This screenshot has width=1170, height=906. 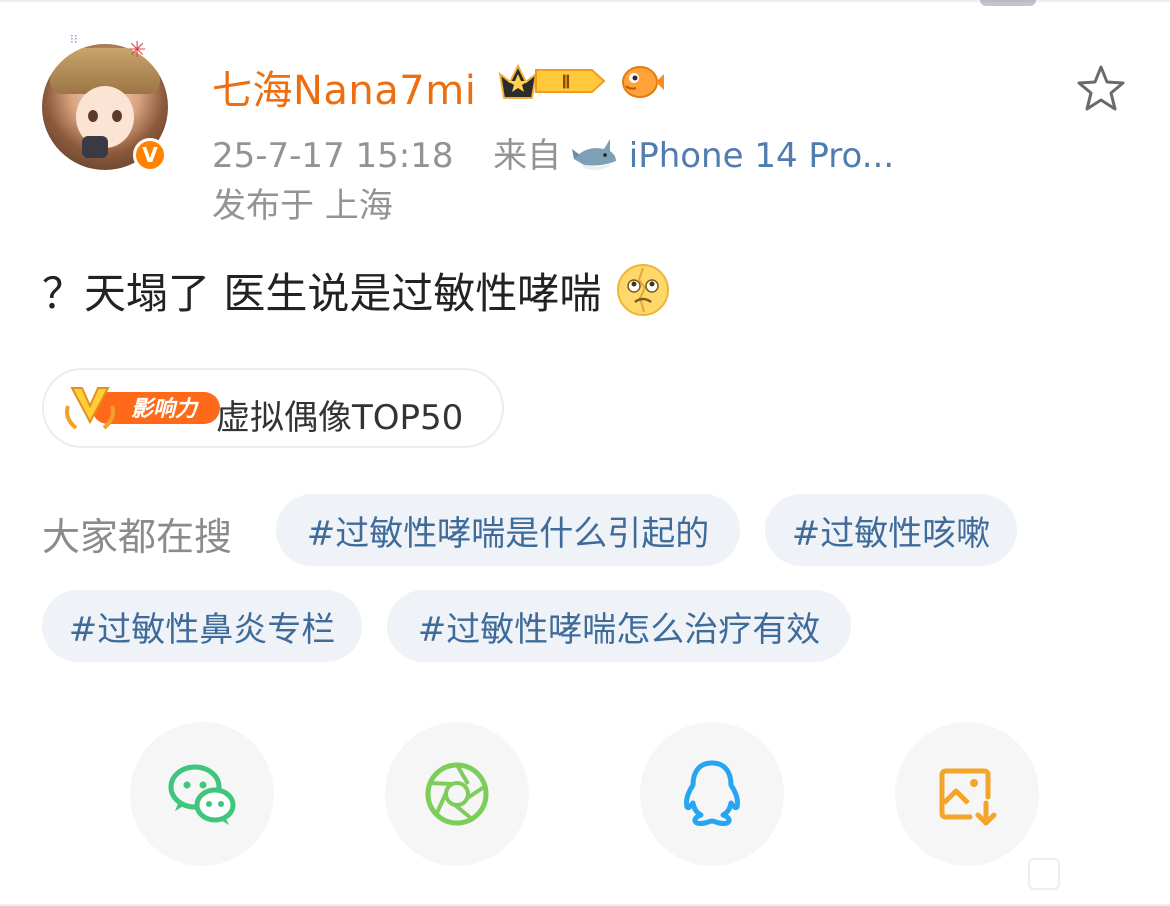 I want to click on moments-icon, so click(x=457, y=794).